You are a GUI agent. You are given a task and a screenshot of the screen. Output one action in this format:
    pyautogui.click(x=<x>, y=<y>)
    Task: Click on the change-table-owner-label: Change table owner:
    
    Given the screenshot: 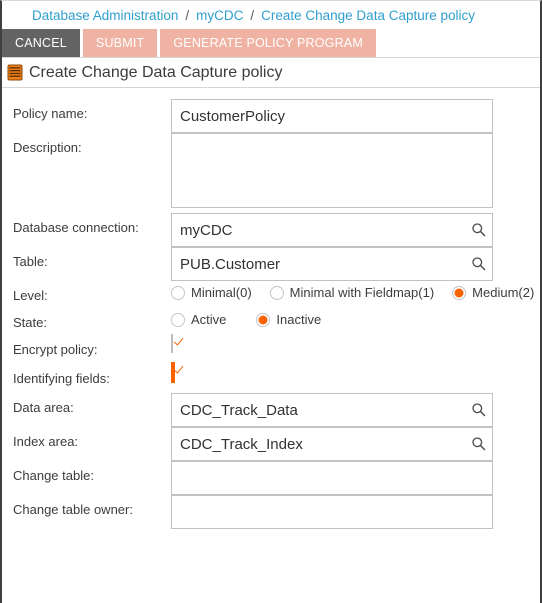 What is the action you would take?
    pyautogui.click(x=73, y=509)
    